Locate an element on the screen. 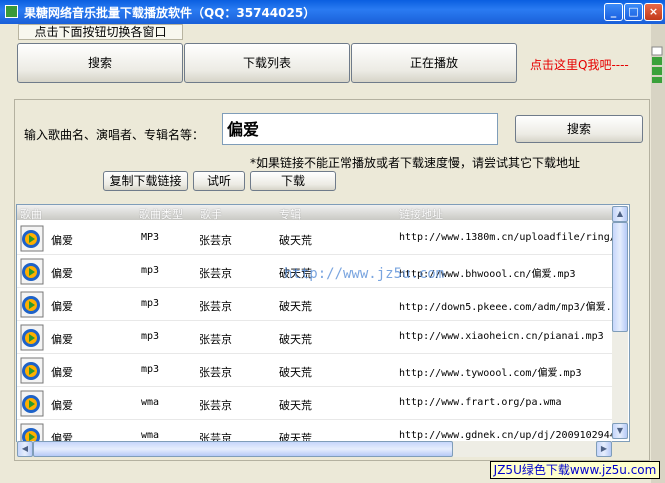 This screenshot has width=665, height=483. signal-icon is located at coordinates (657, 64).